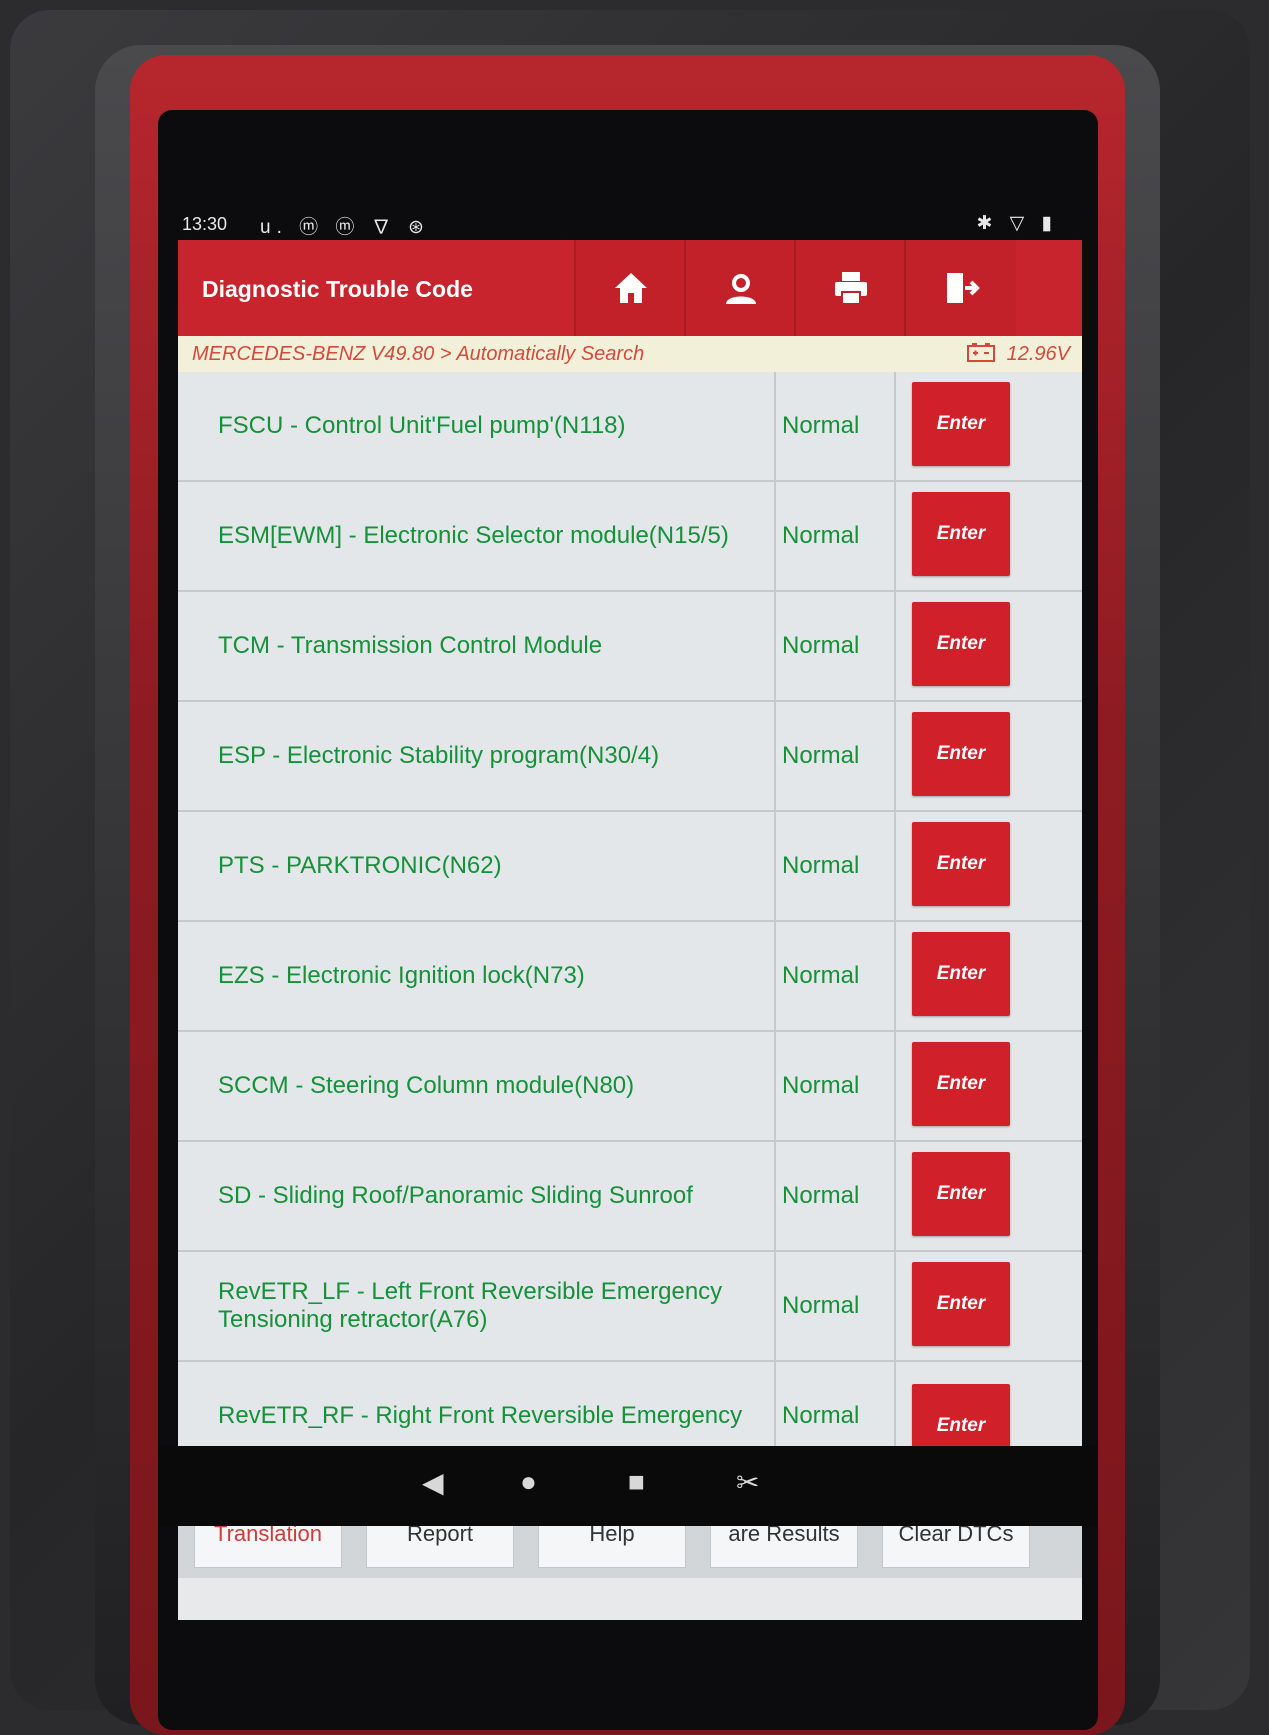  I want to click on home-button, so click(630, 288).